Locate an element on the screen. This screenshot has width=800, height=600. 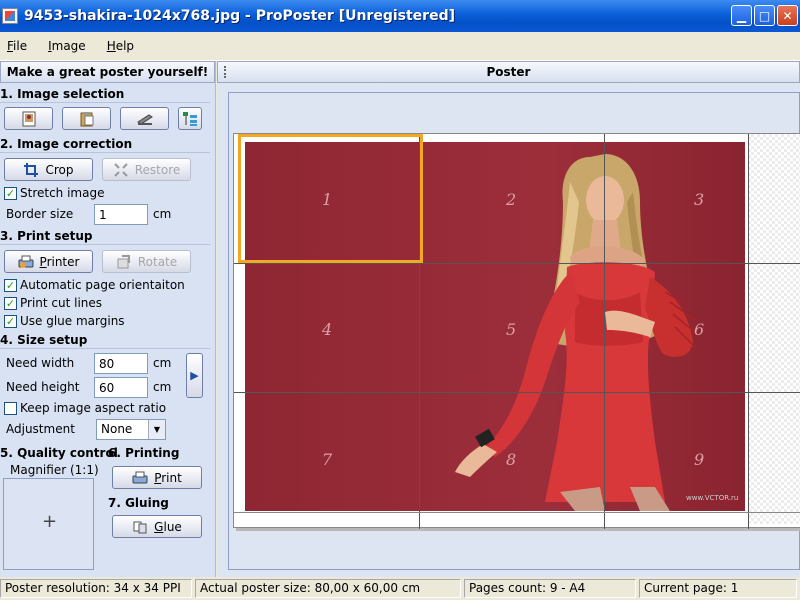
close-icon: ✕ is located at coordinates (787, 15).